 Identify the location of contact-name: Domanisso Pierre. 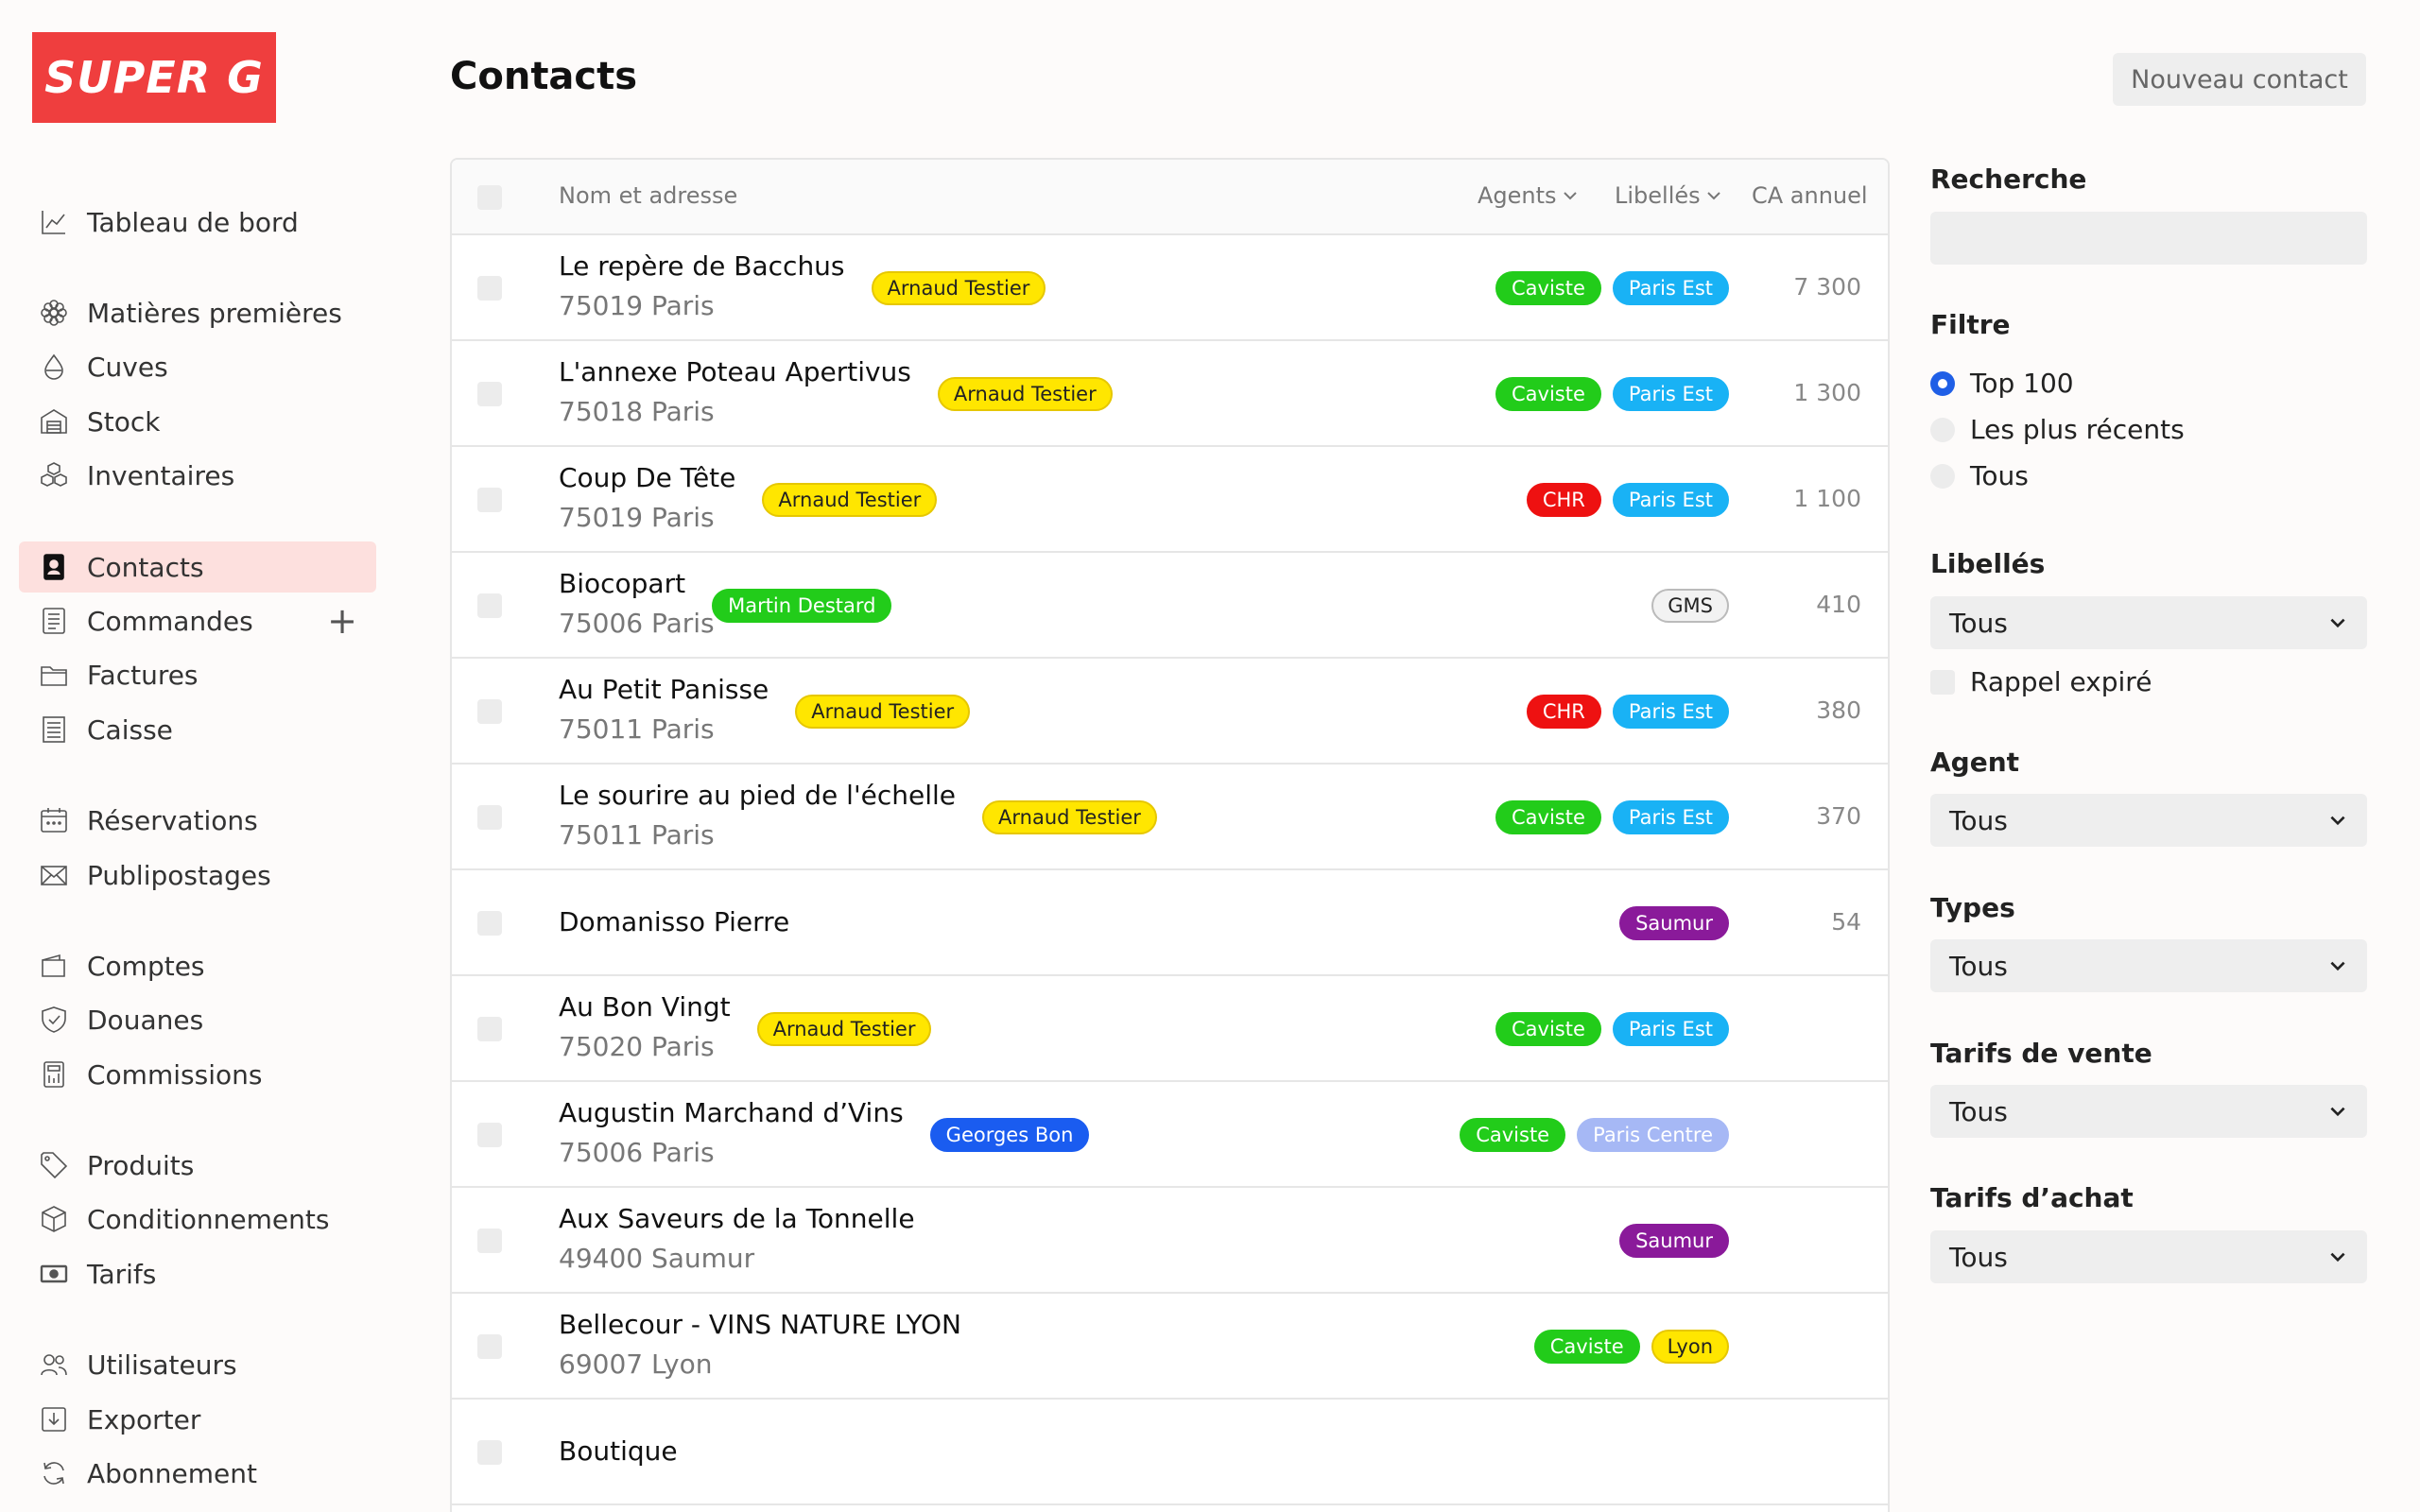
(674, 921).